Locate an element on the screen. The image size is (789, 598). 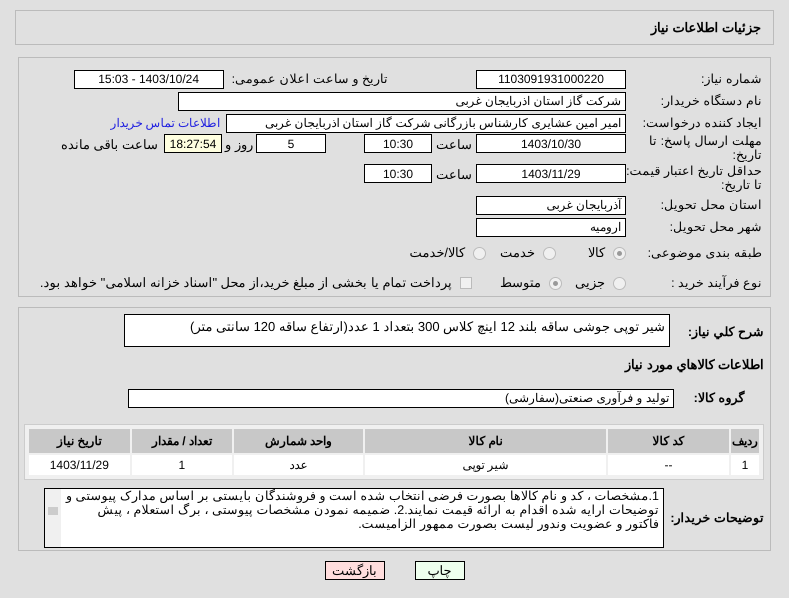
column-header: ردیف is located at coordinates (744, 441).